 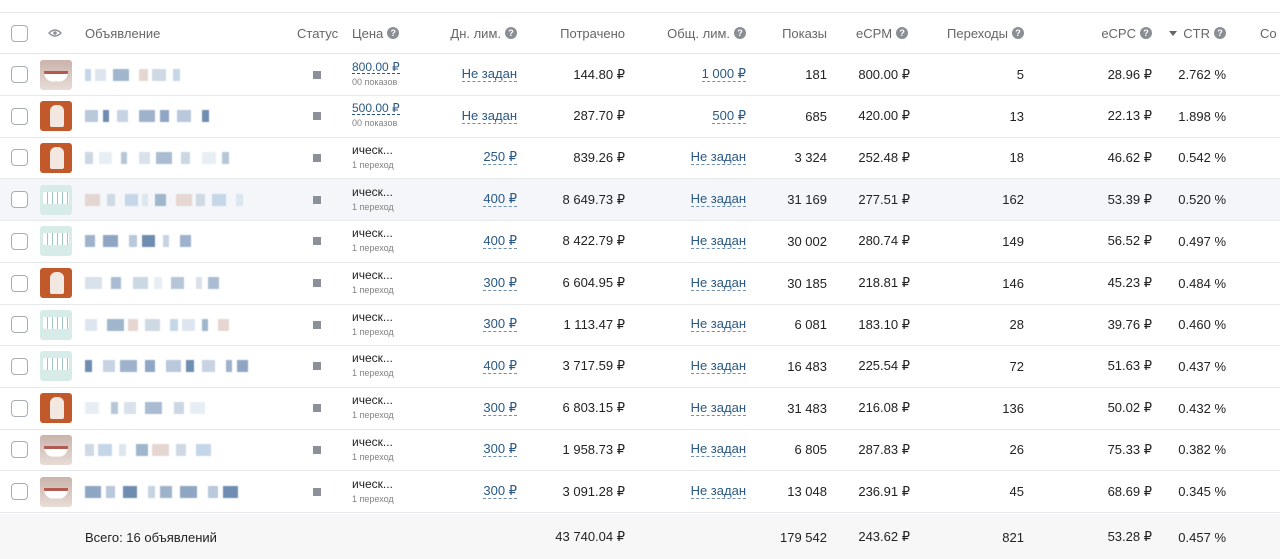 I want to click on eye-icon, so click(x=57, y=33).